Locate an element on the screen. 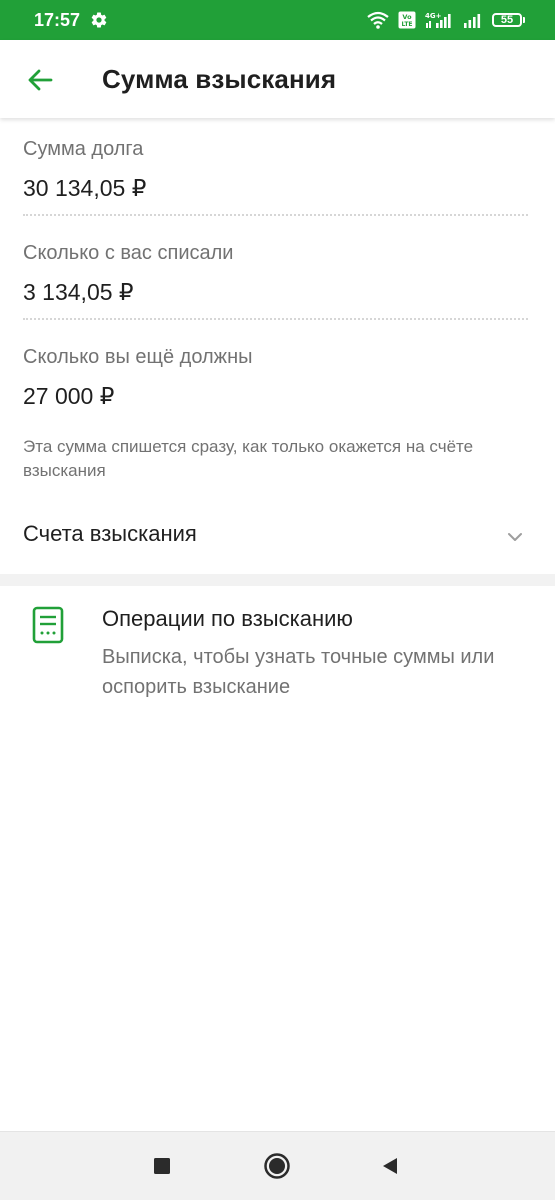  svg-text: 4G+ is located at coordinates (433, 16).